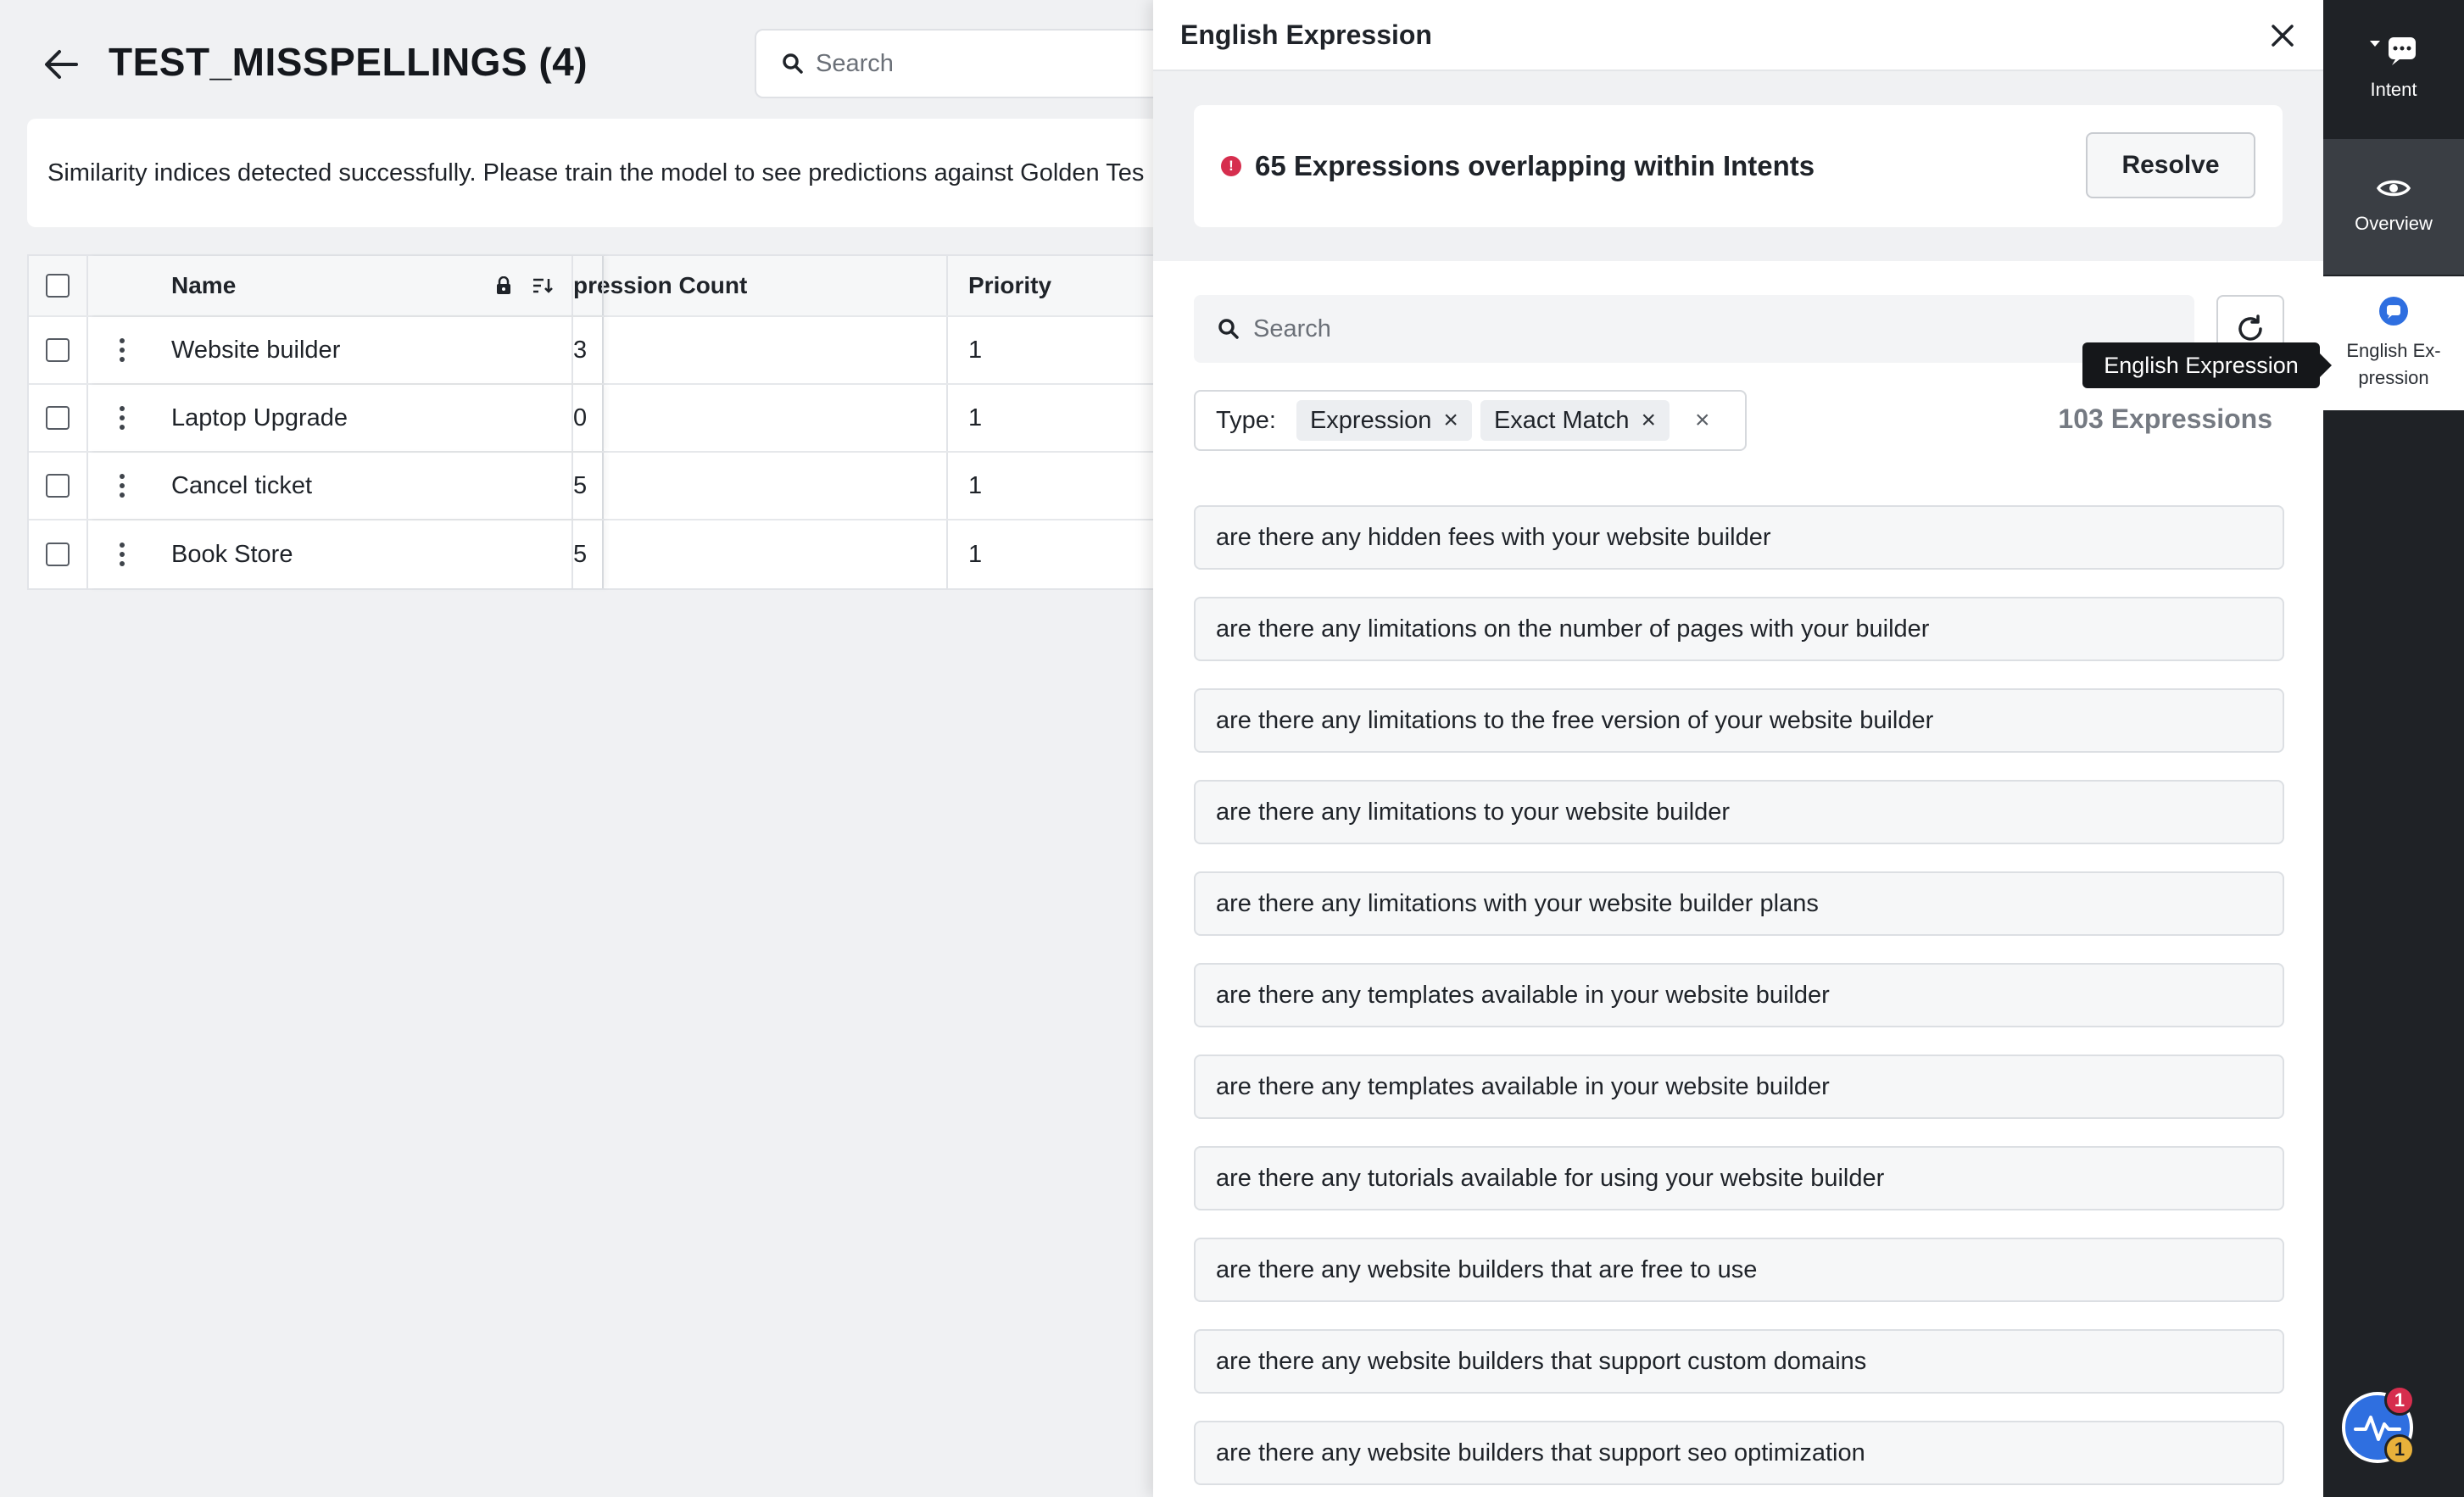 This screenshot has width=2464, height=1497. What do you see at coordinates (542, 285) in the screenshot?
I see `sort-icon` at bounding box center [542, 285].